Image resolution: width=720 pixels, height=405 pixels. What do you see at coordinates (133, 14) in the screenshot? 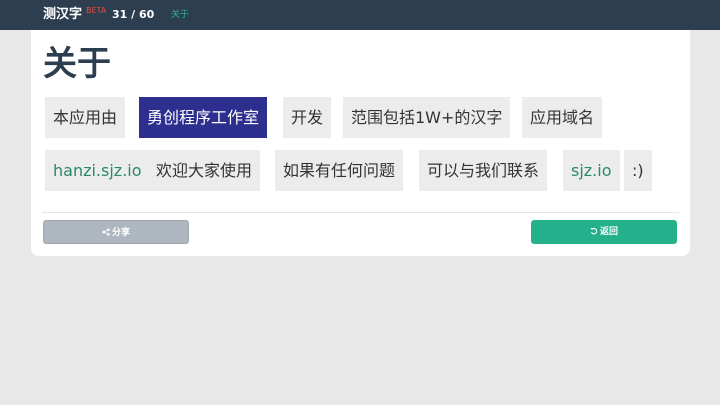
I see `progress-counter: 31 / 60` at bounding box center [133, 14].